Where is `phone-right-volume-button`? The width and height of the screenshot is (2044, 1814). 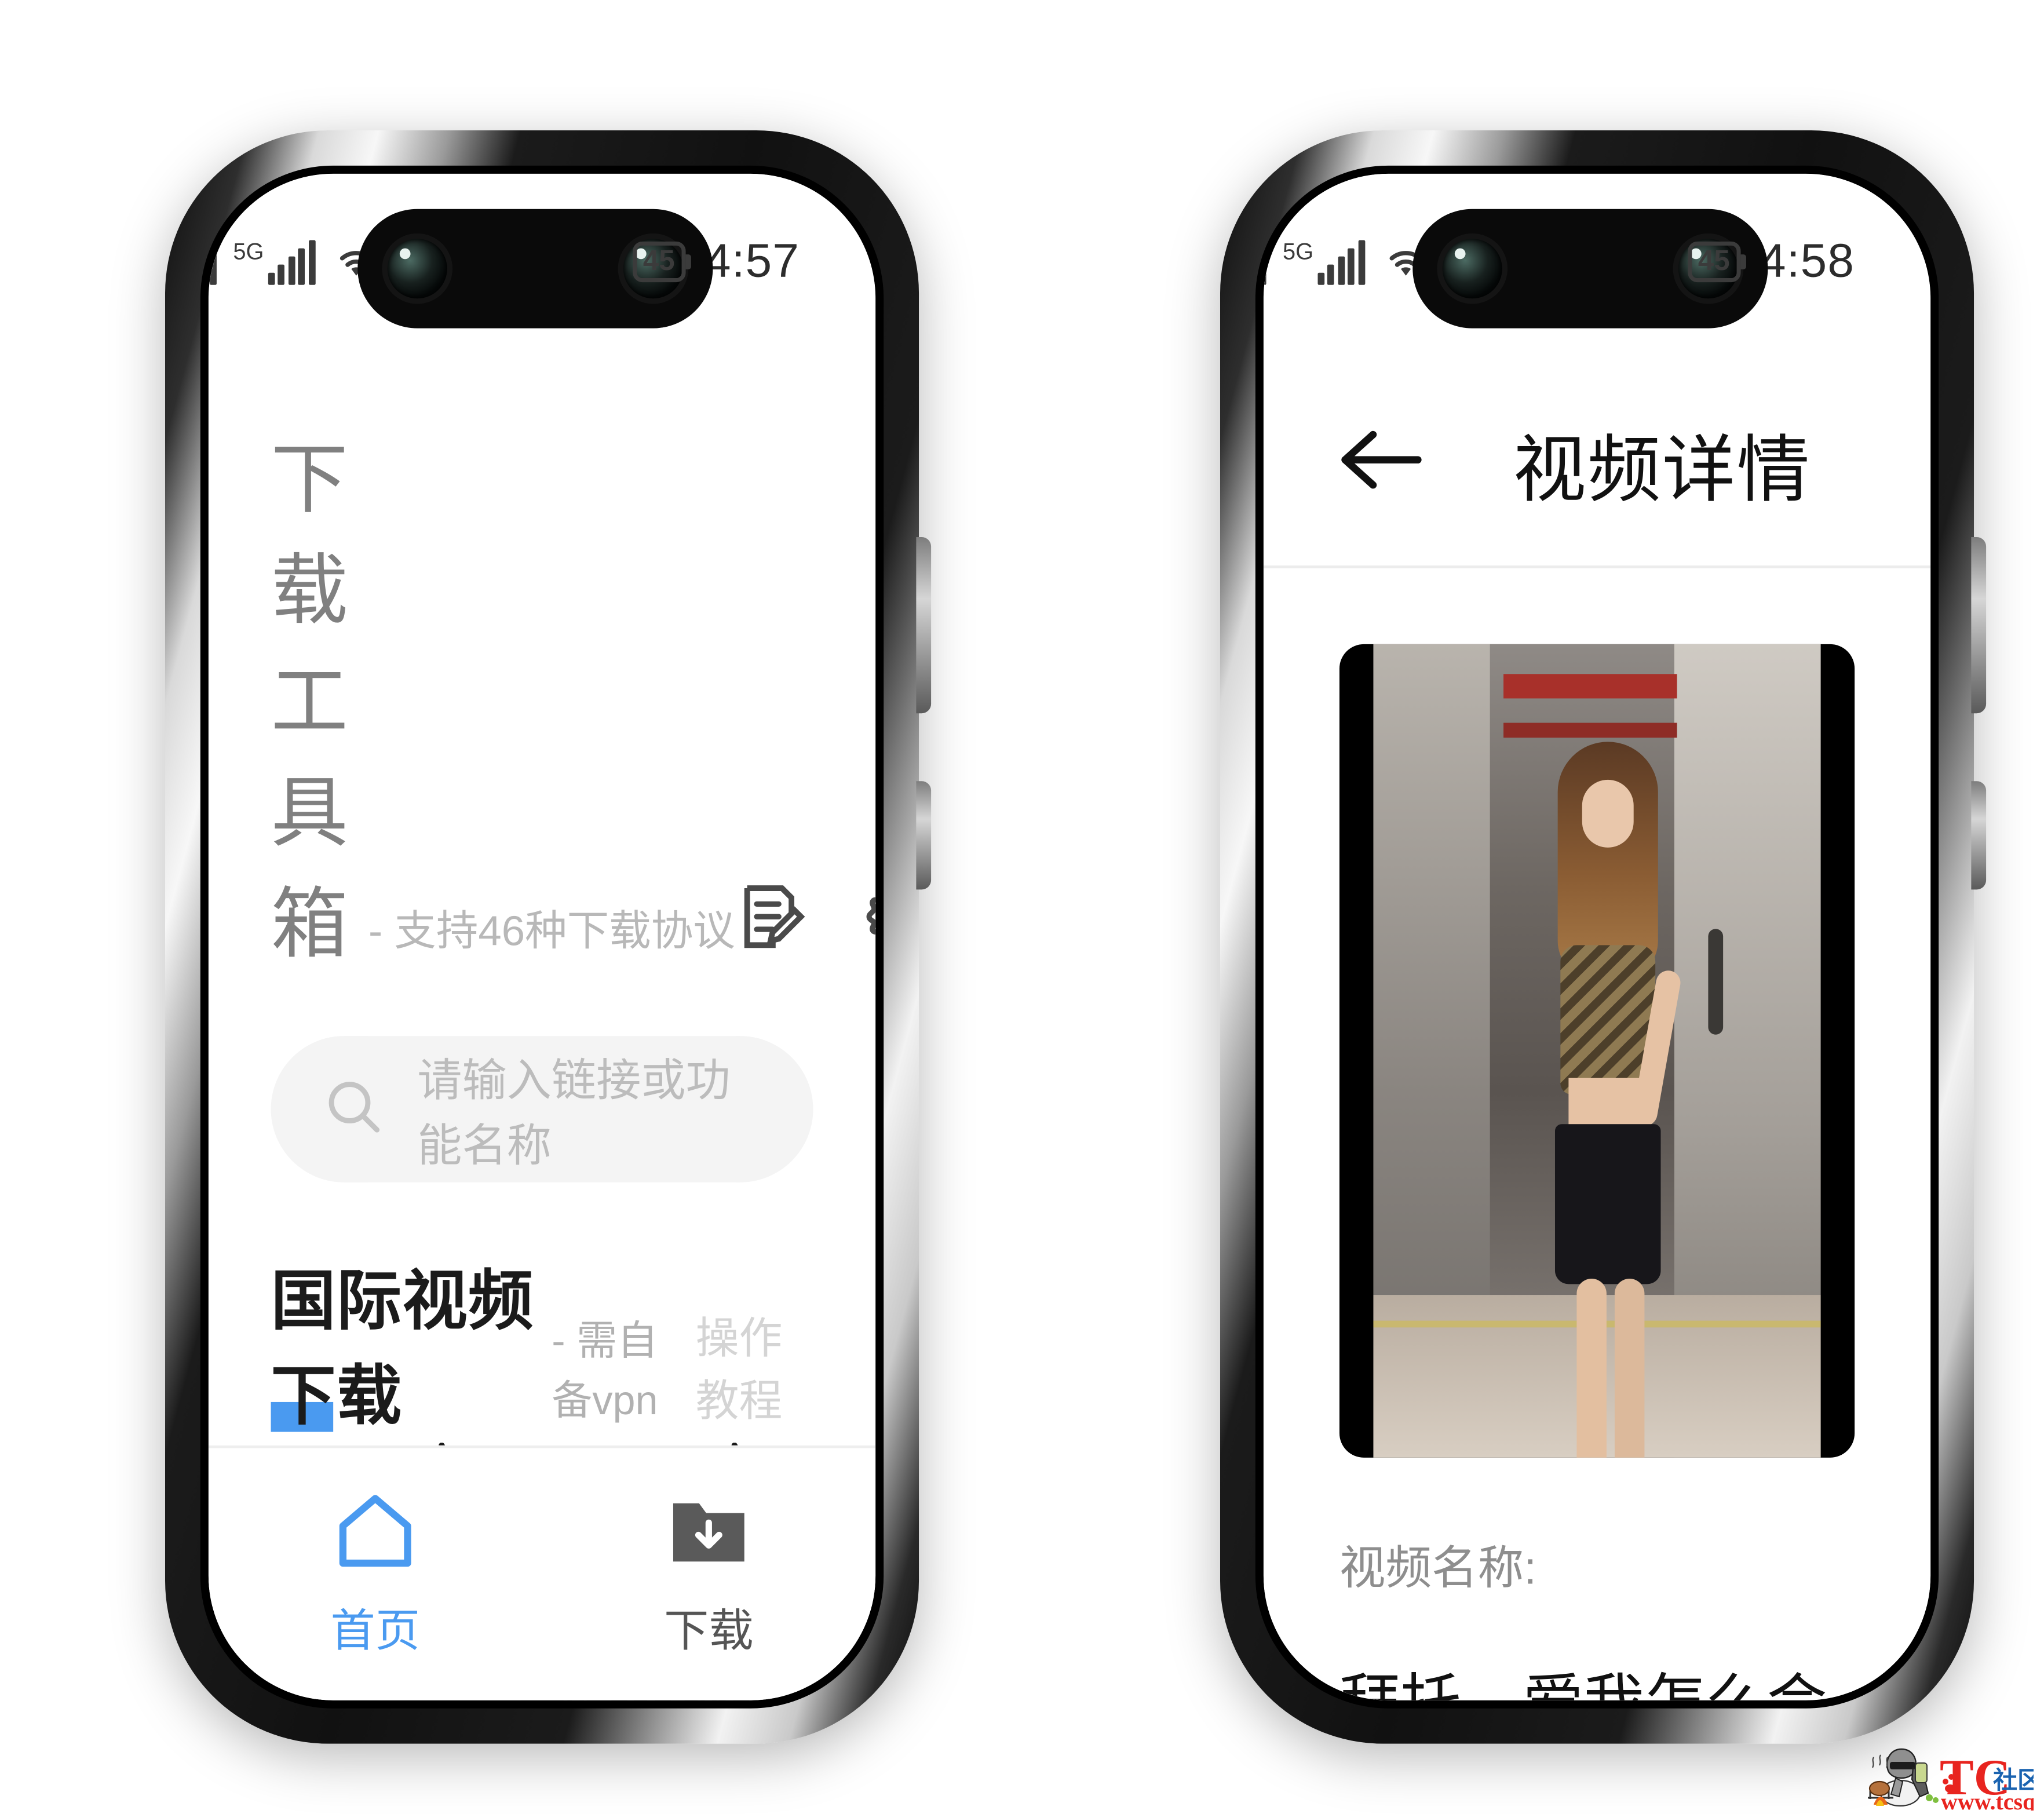 phone-right-volume-button is located at coordinates (1979, 624).